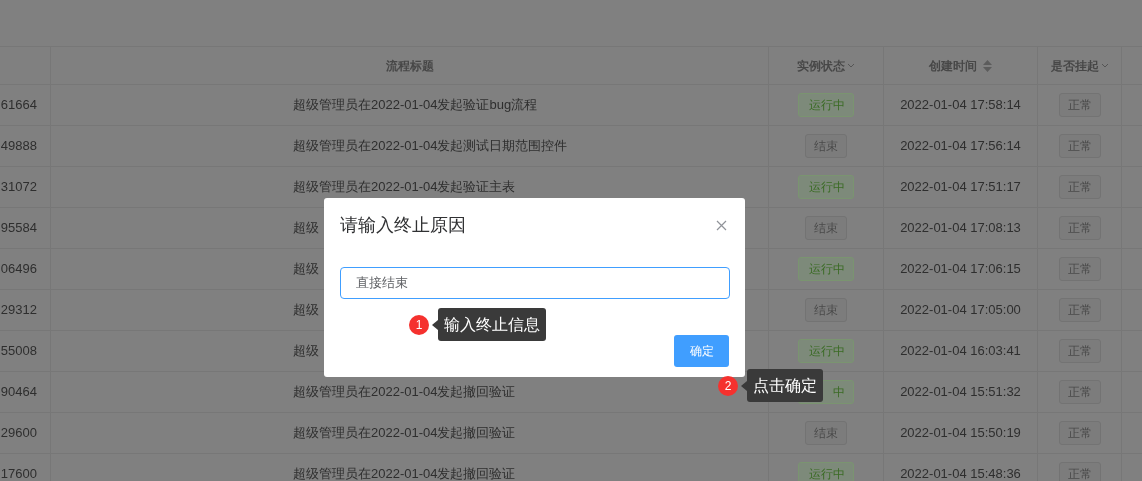  What do you see at coordinates (960, 310) in the screenshot?
I see `table-cell-text: 2022-01-04 17:05:00` at bounding box center [960, 310].